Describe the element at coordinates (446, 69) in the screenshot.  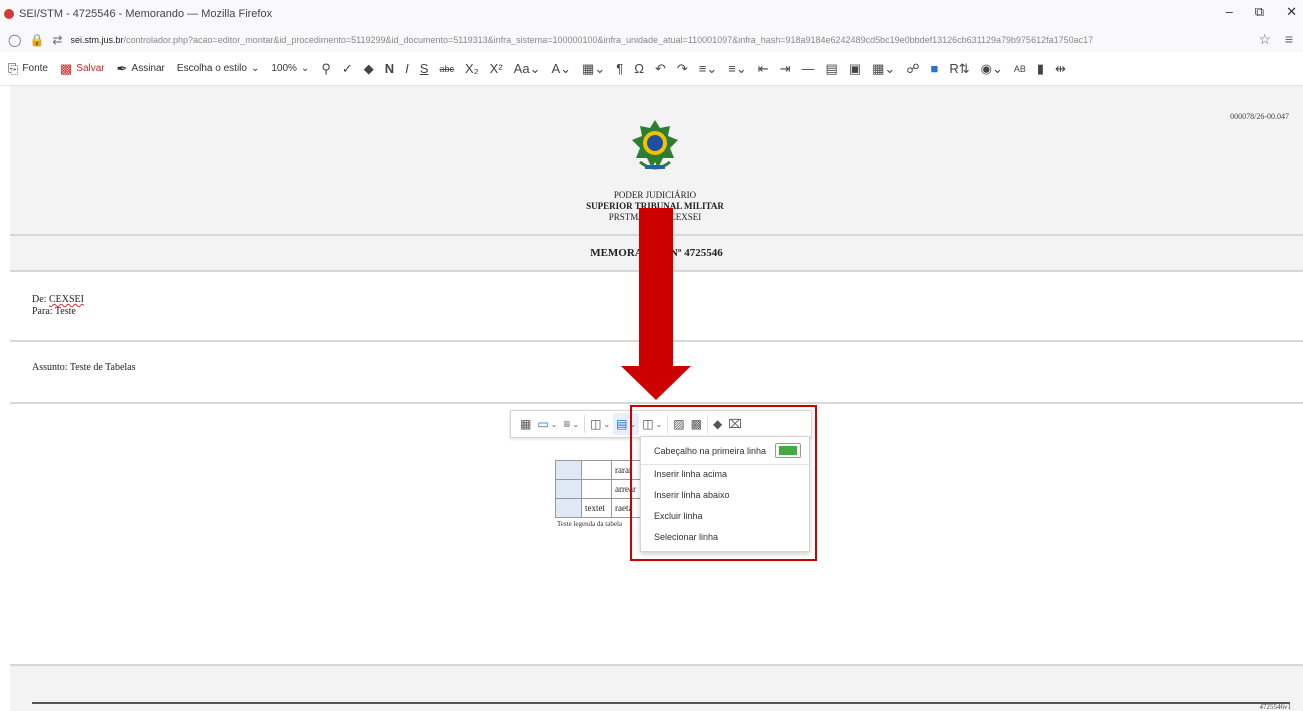
I see `strikethrough-icon: abc` at that location.